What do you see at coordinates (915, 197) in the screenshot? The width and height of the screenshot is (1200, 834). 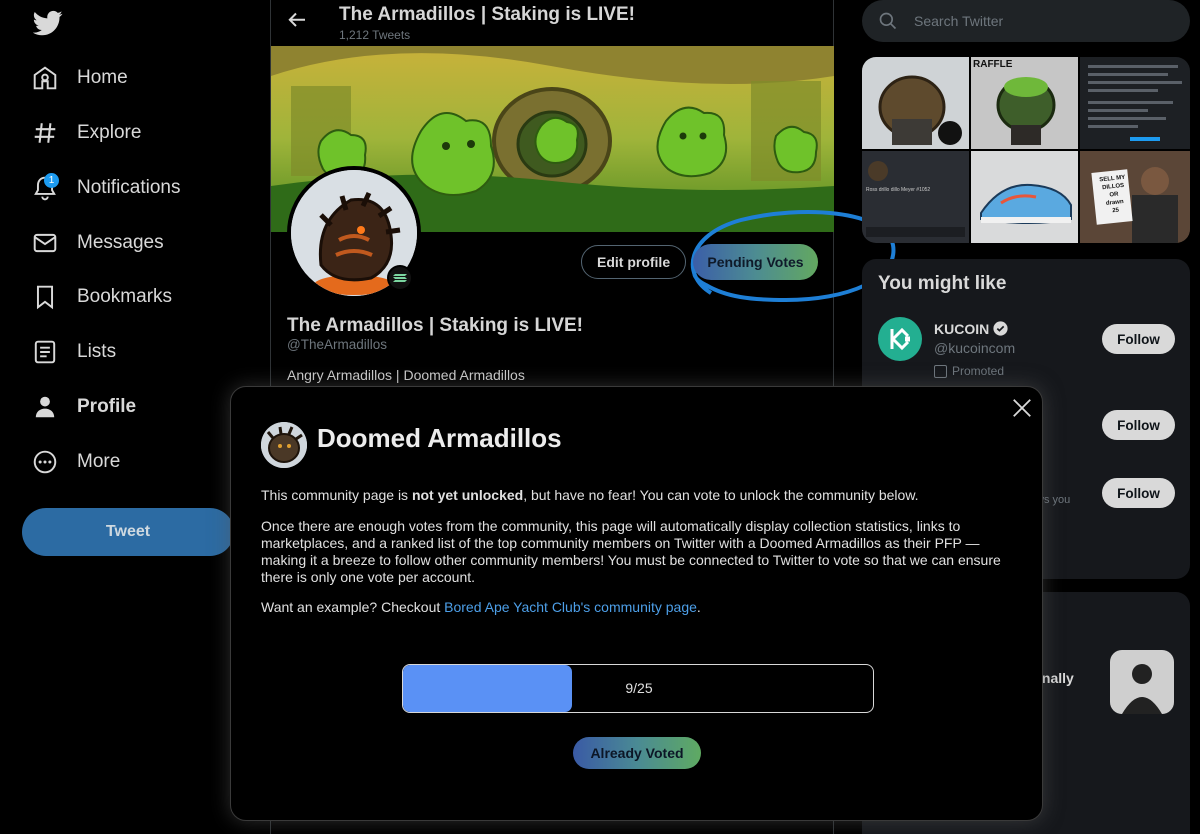 I see `media-thumb: Ross drillo dillo Meyer #1052` at bounding box center [915, 197].